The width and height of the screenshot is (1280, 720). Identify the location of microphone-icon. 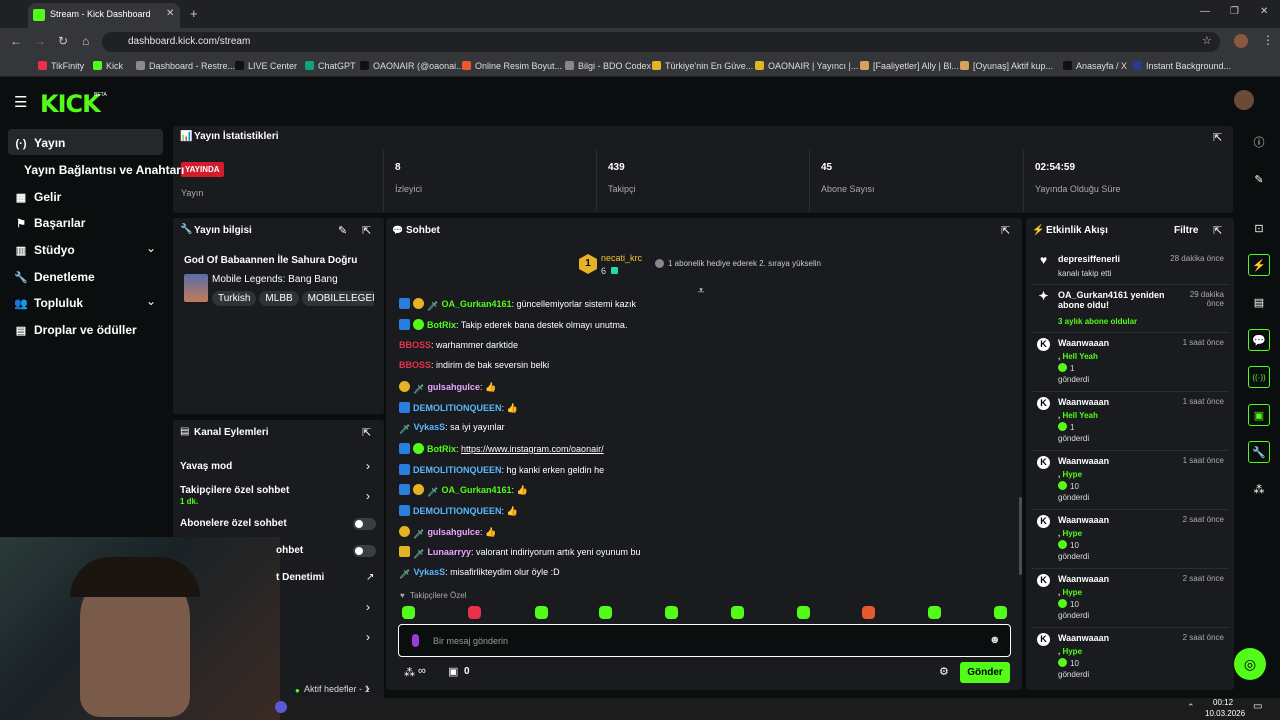
(415, 640).